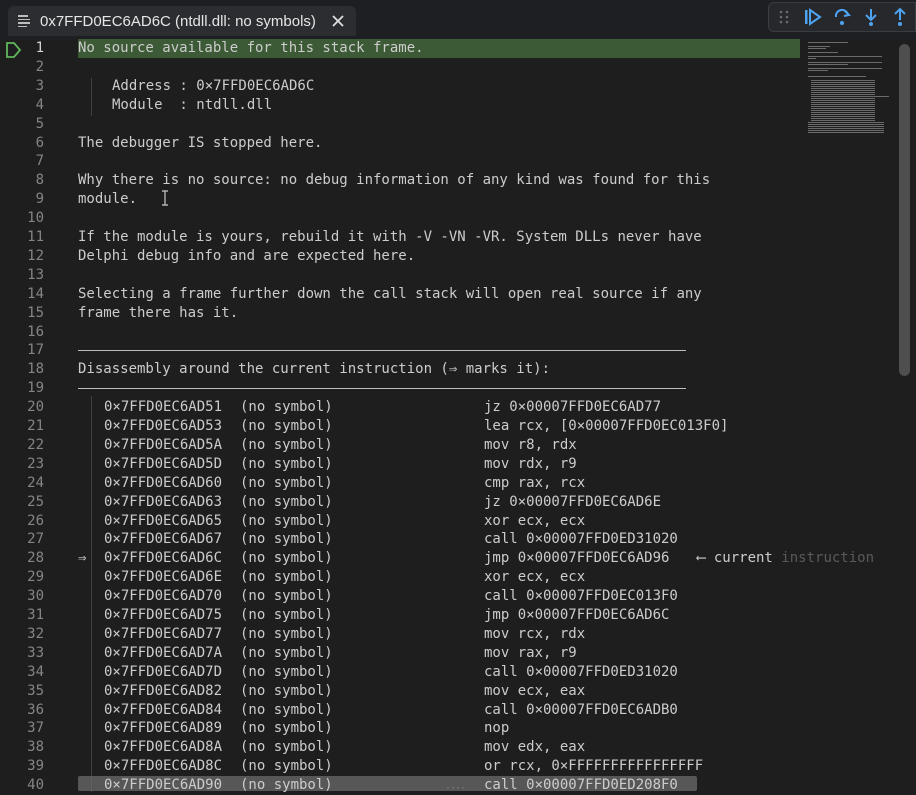 The height and width of the screenshot is (795, 916). What do you see at coordinates (178, 21) in the screenshot?
I see `tab-title: 0x7FFD0EC6AD6C (ntdll.dll: no symbols)` at bounding box center [178, 21].